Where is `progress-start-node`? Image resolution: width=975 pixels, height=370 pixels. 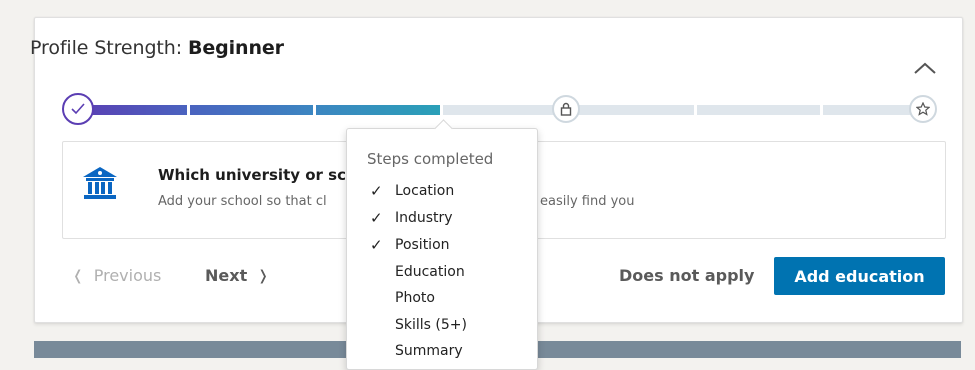
progress-start-node is located at coordinates (78, 109).